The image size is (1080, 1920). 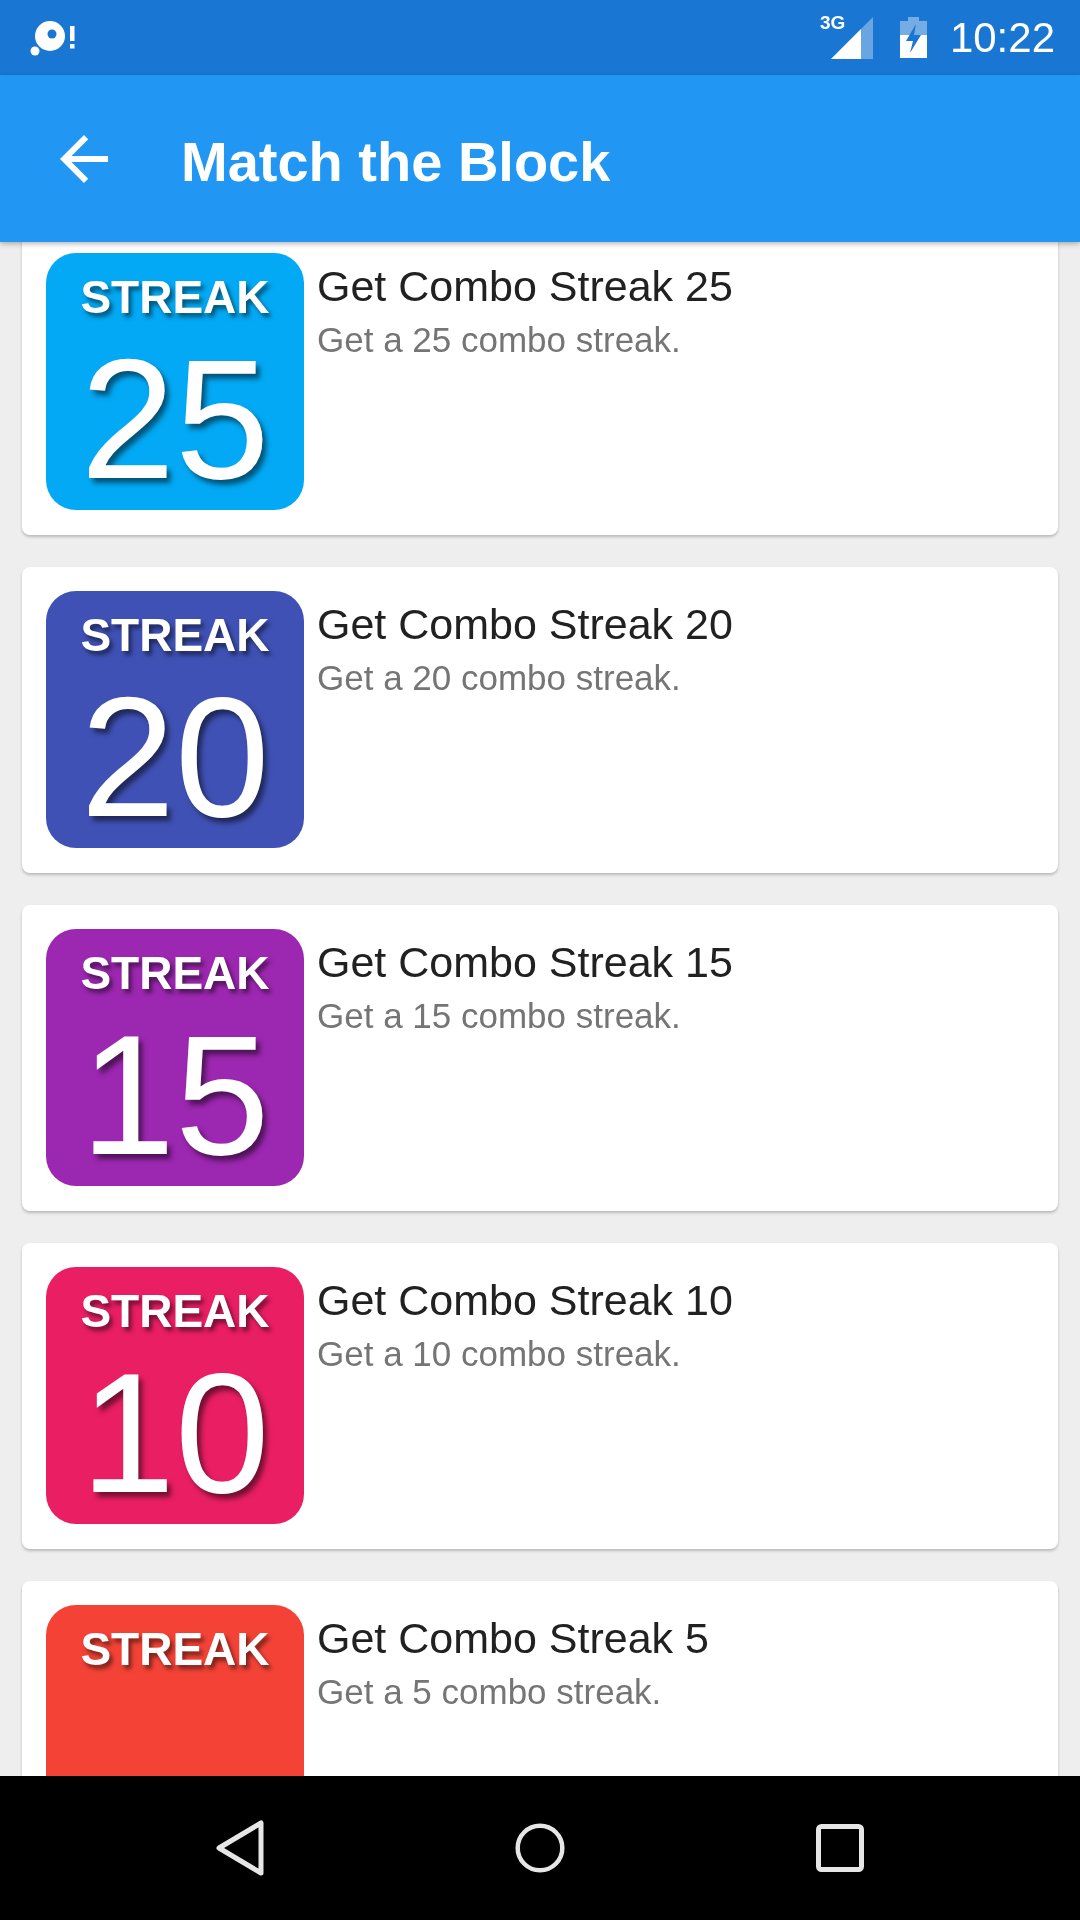 I want to click on back-button, so click(x=84, y=158).